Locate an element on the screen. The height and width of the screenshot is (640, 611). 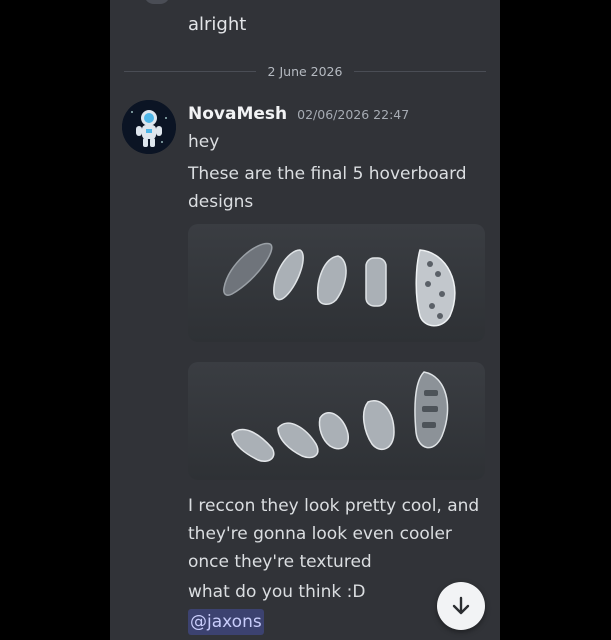
date-divider-label: 2 June 2026 is located at coordinates (305, 71).